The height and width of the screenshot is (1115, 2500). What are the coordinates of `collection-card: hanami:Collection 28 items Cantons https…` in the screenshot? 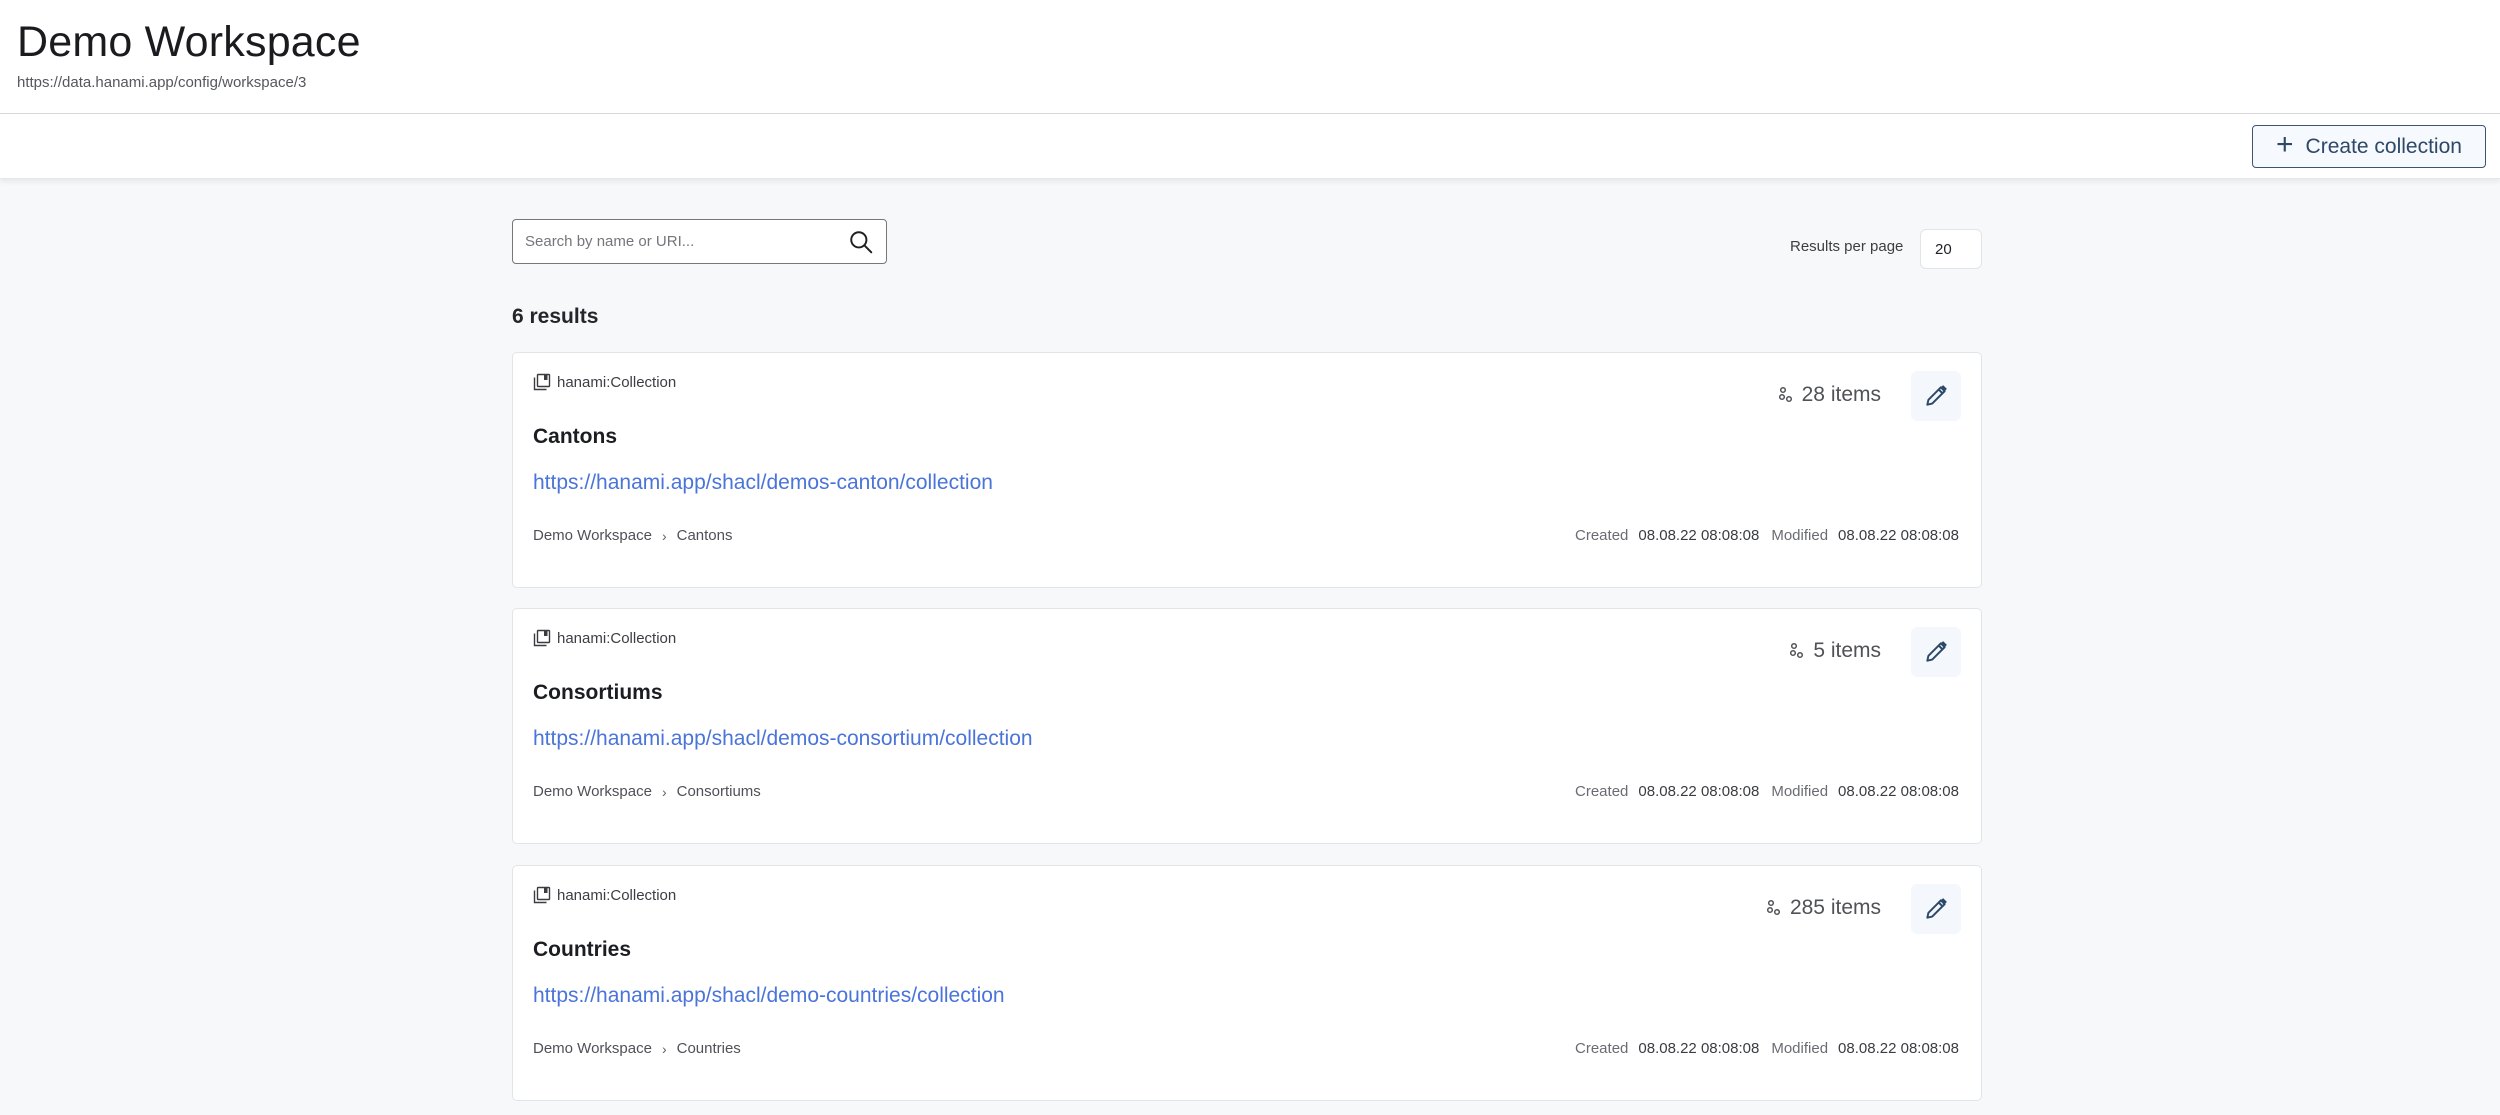 It's located at (1247, 470).